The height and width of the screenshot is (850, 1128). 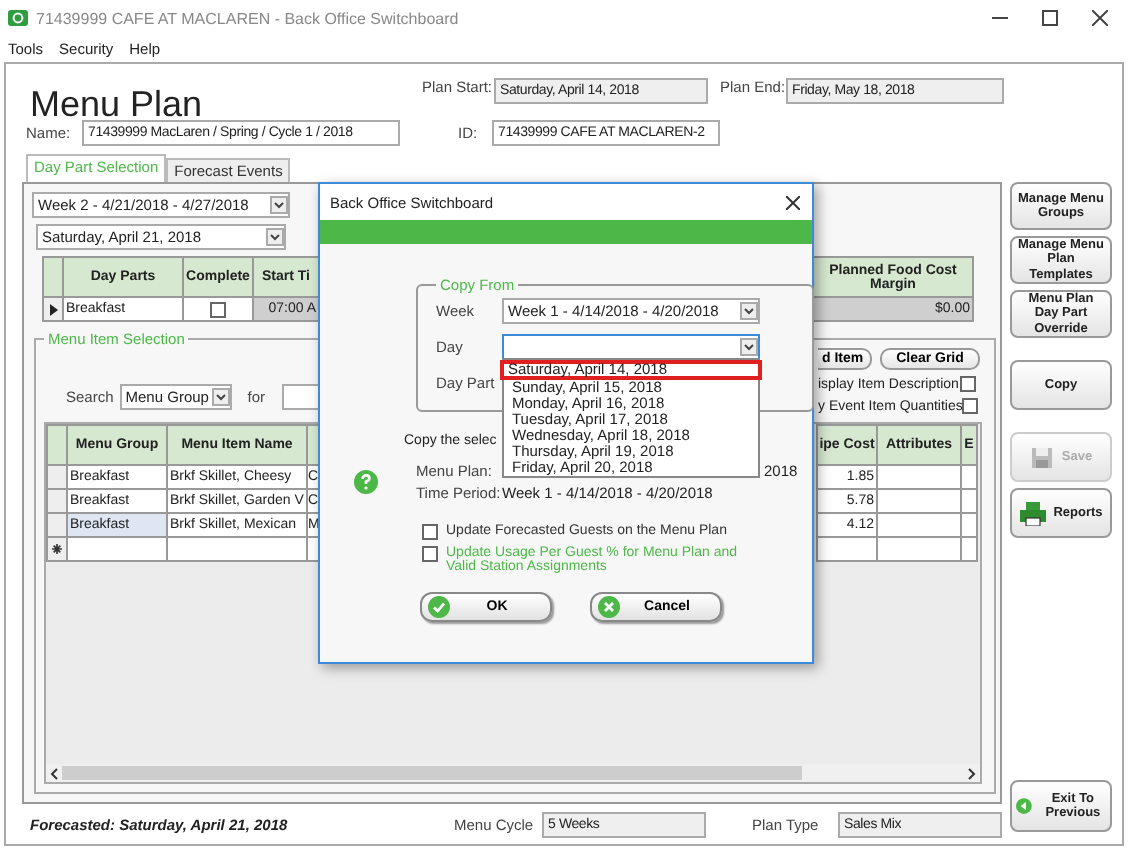 What do you see at coordinates (439, 607) in the screenshot?
I see `check-icon` at bounding box center [439, 607].